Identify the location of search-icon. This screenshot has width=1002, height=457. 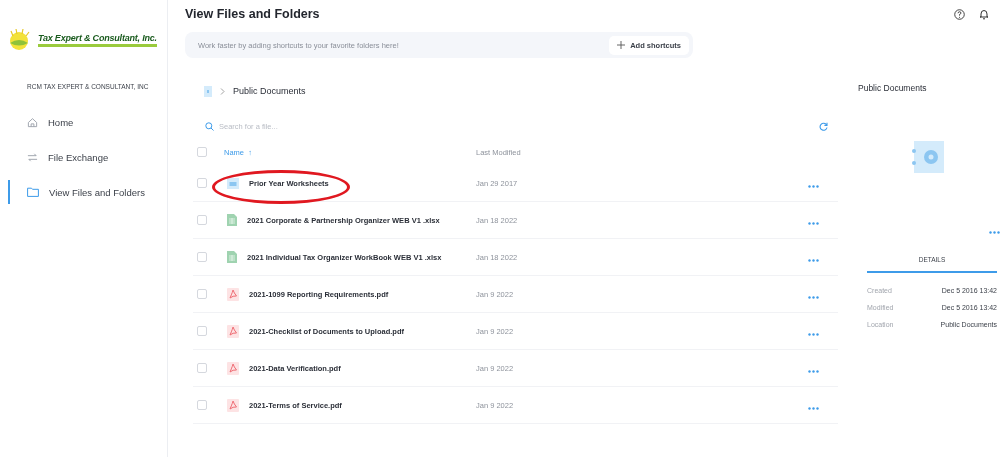
(209, 126).